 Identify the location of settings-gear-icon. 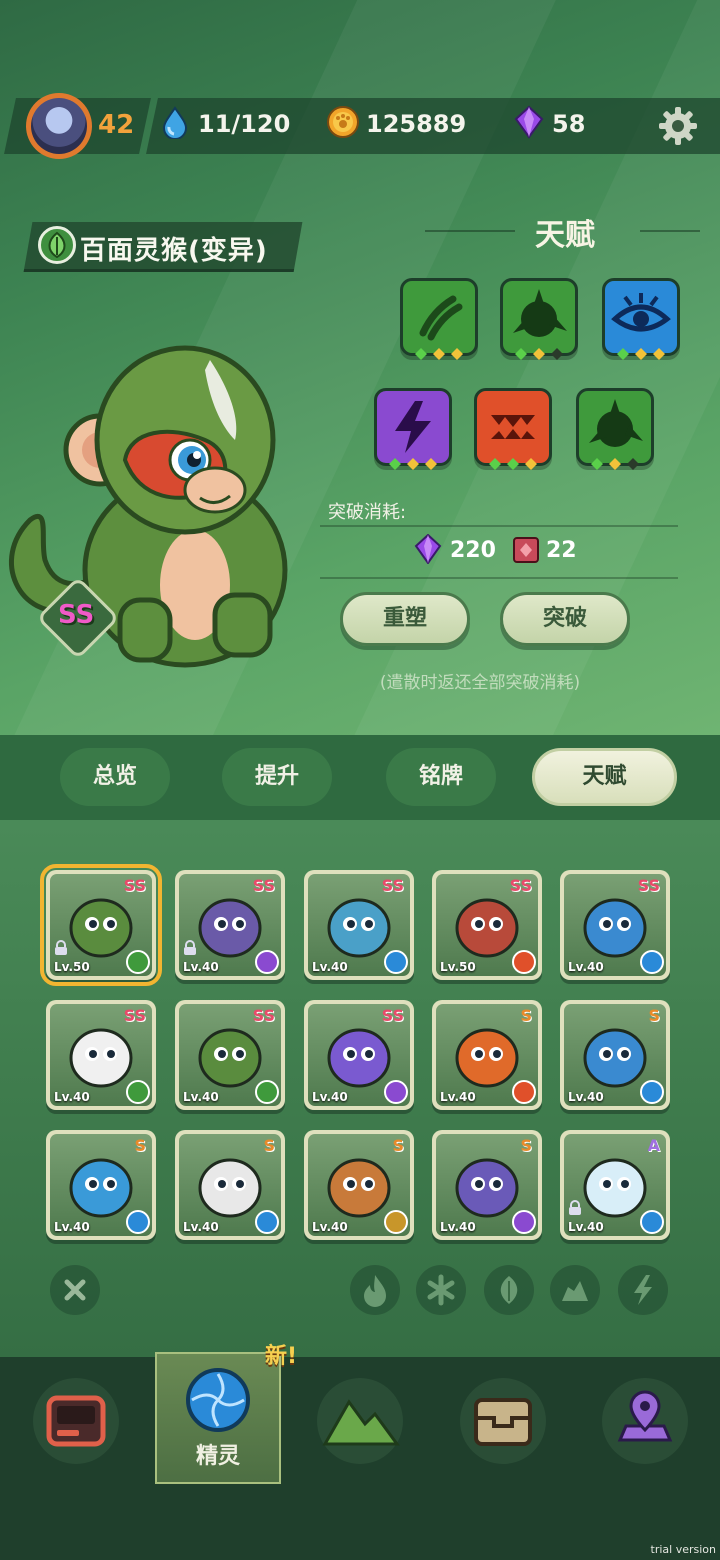
(678, 126).